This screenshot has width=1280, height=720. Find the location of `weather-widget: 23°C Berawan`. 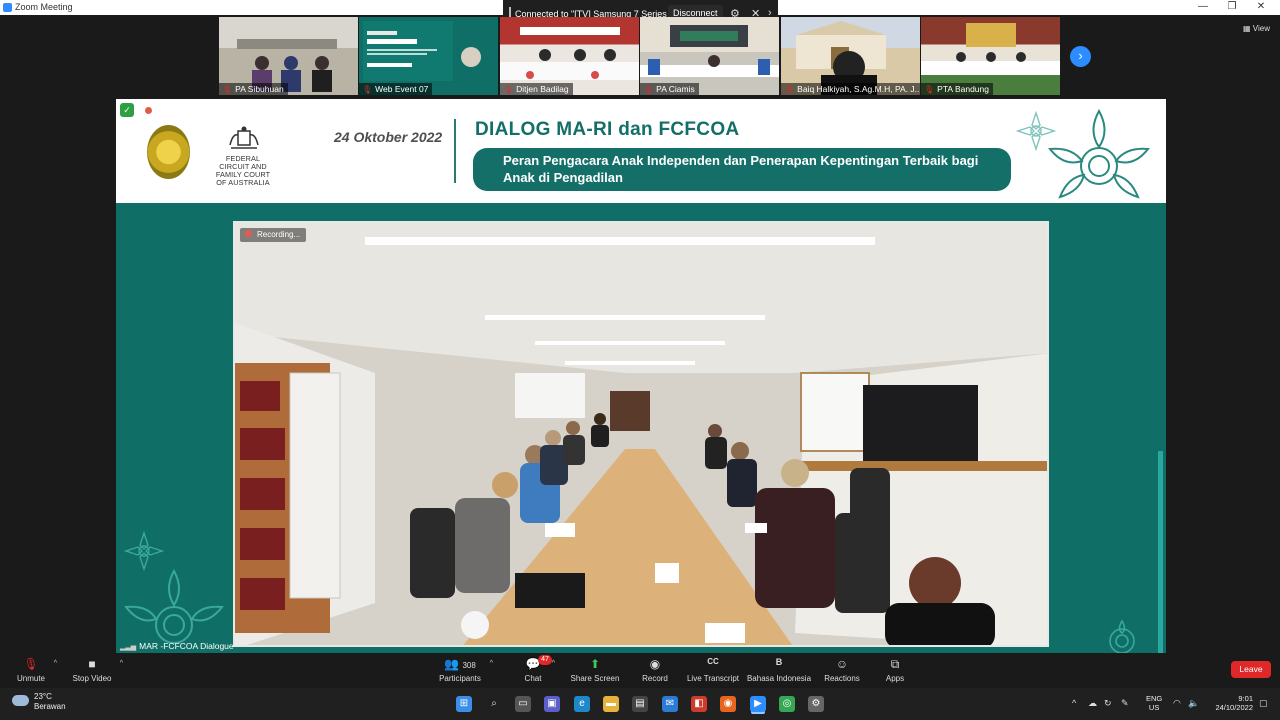

weather-widget: 23°C Berawan is located at coordinates (39, 702).